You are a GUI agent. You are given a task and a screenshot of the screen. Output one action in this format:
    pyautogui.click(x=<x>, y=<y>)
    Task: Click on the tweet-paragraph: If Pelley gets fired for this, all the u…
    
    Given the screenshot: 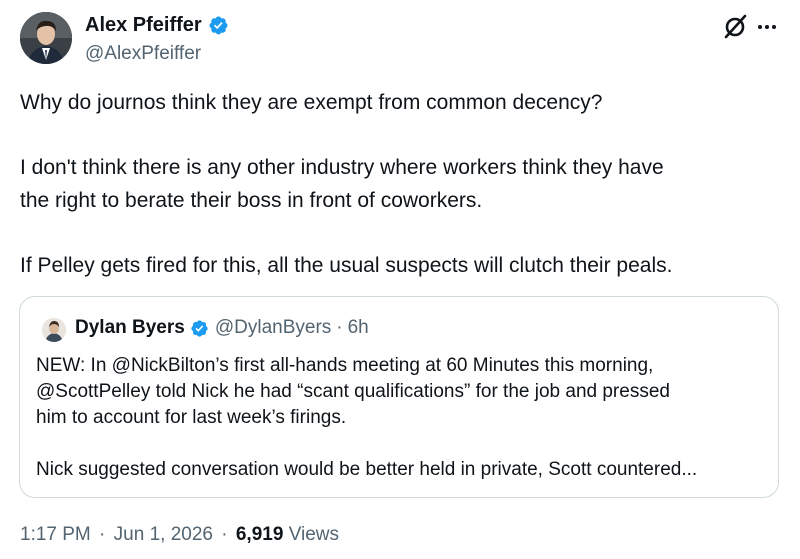 What is the action you would take?
    pyautogui.click(x=346, y=265)
    